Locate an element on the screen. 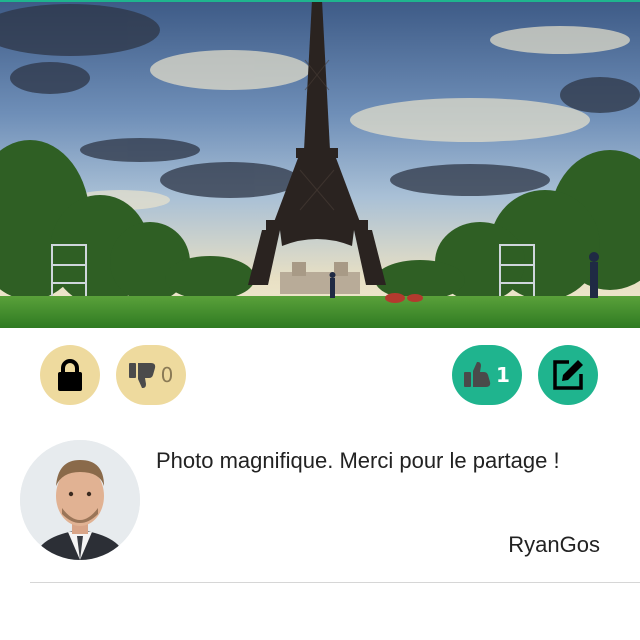 The height and width of the screenshot is (640, 640). top-accent-bar is located at coordinates (320, 1).